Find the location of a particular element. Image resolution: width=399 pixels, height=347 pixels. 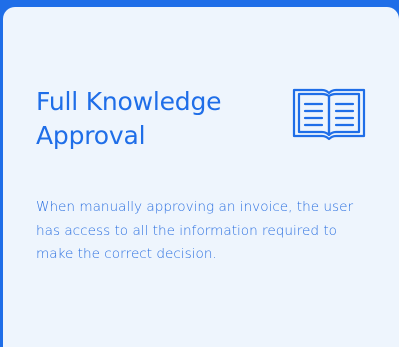

card-title: Full Knowledge Approval is located at coordinates (129, 118).